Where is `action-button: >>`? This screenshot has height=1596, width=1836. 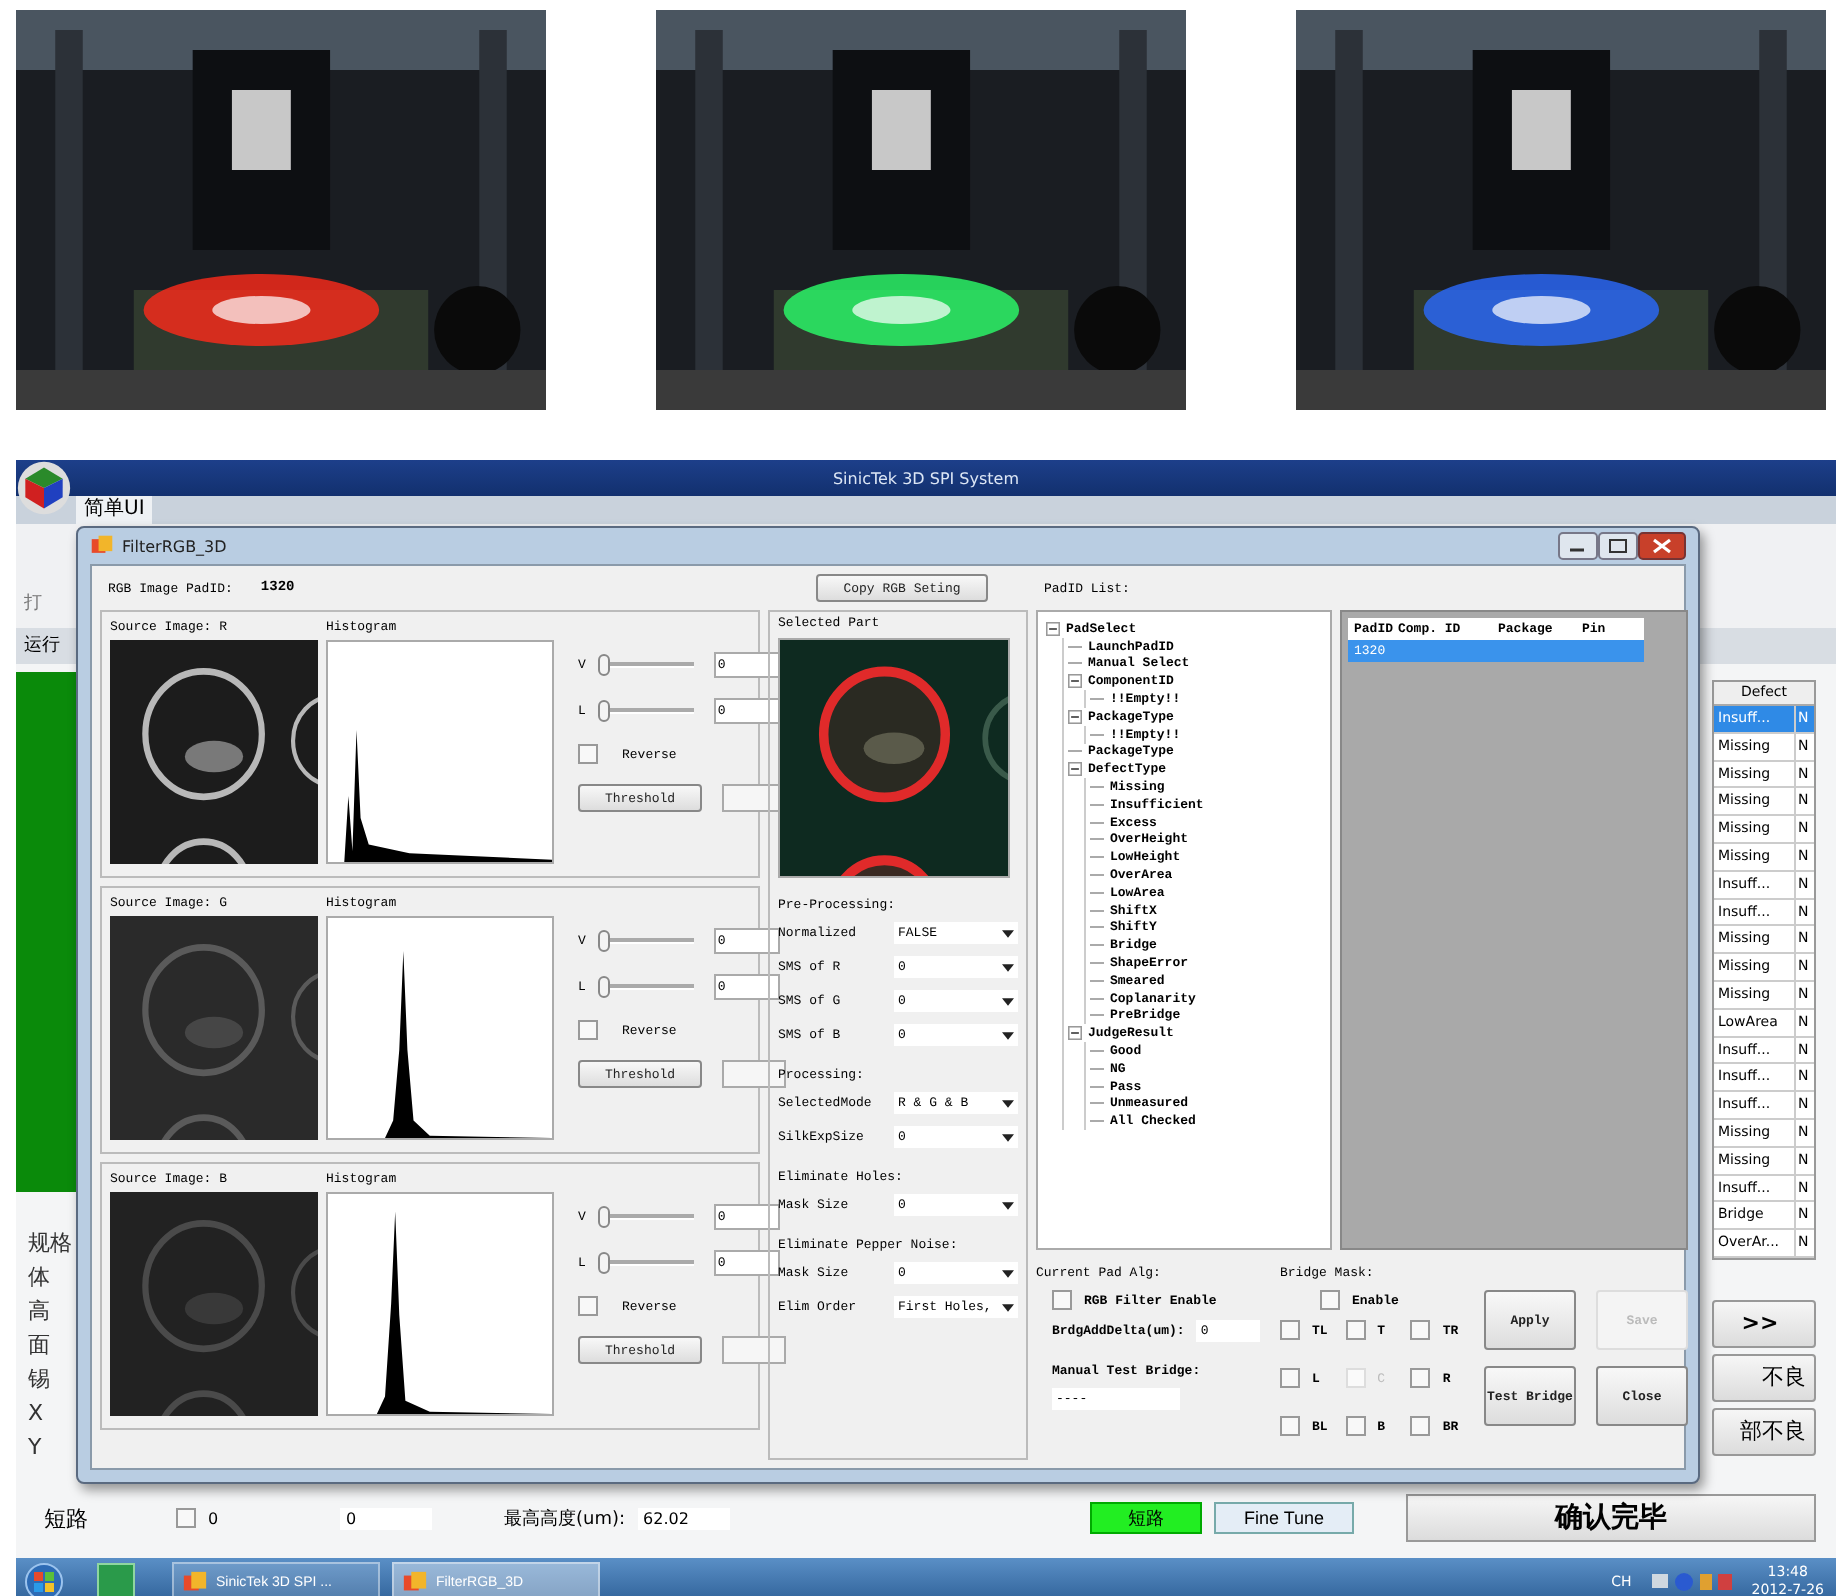 action-button: >> is located at coordinates (1764, 1323).